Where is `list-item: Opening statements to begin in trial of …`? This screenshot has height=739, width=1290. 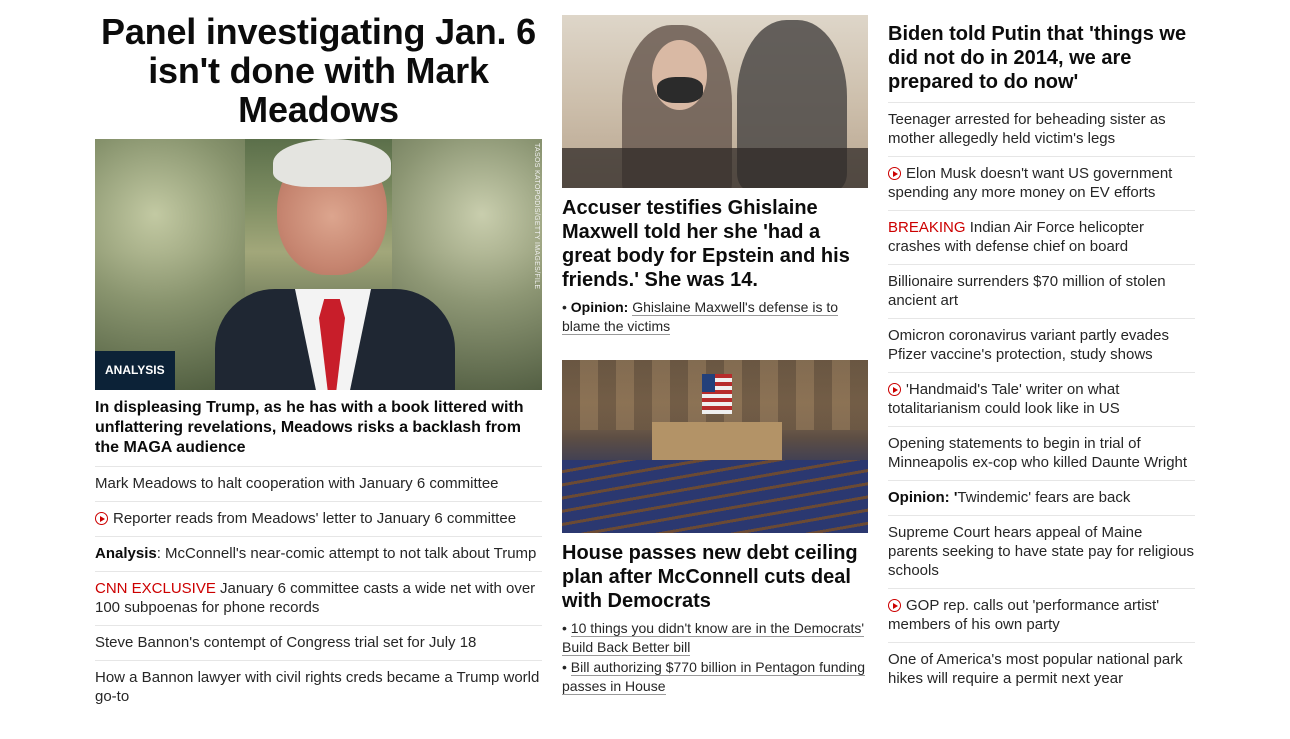
list-item: Opening statements to begin in trial of … is located at coordinates (1041, 453).